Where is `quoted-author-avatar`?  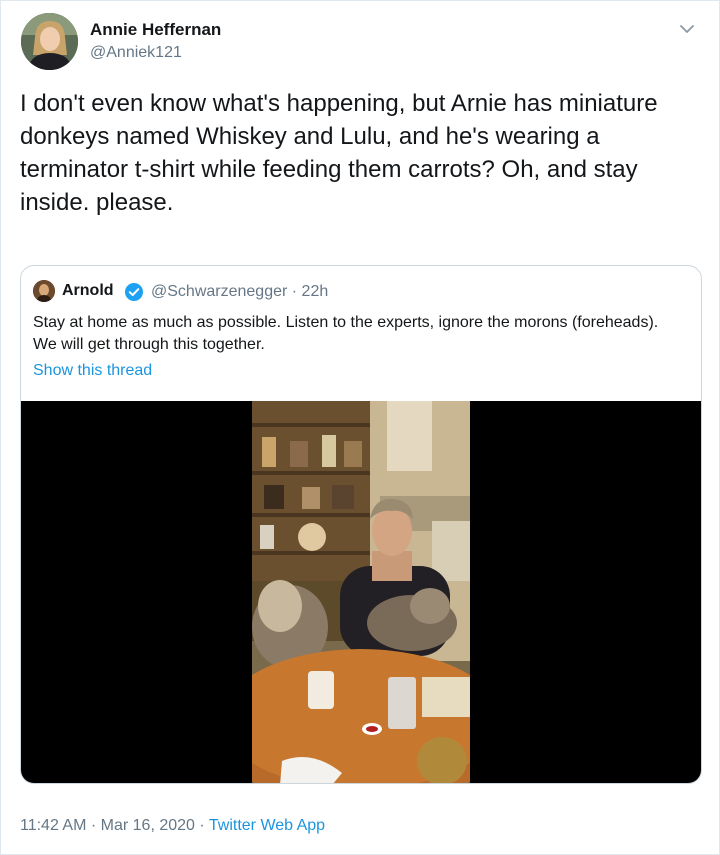
quoted-author-avatar is located at coordinates (44, 291).